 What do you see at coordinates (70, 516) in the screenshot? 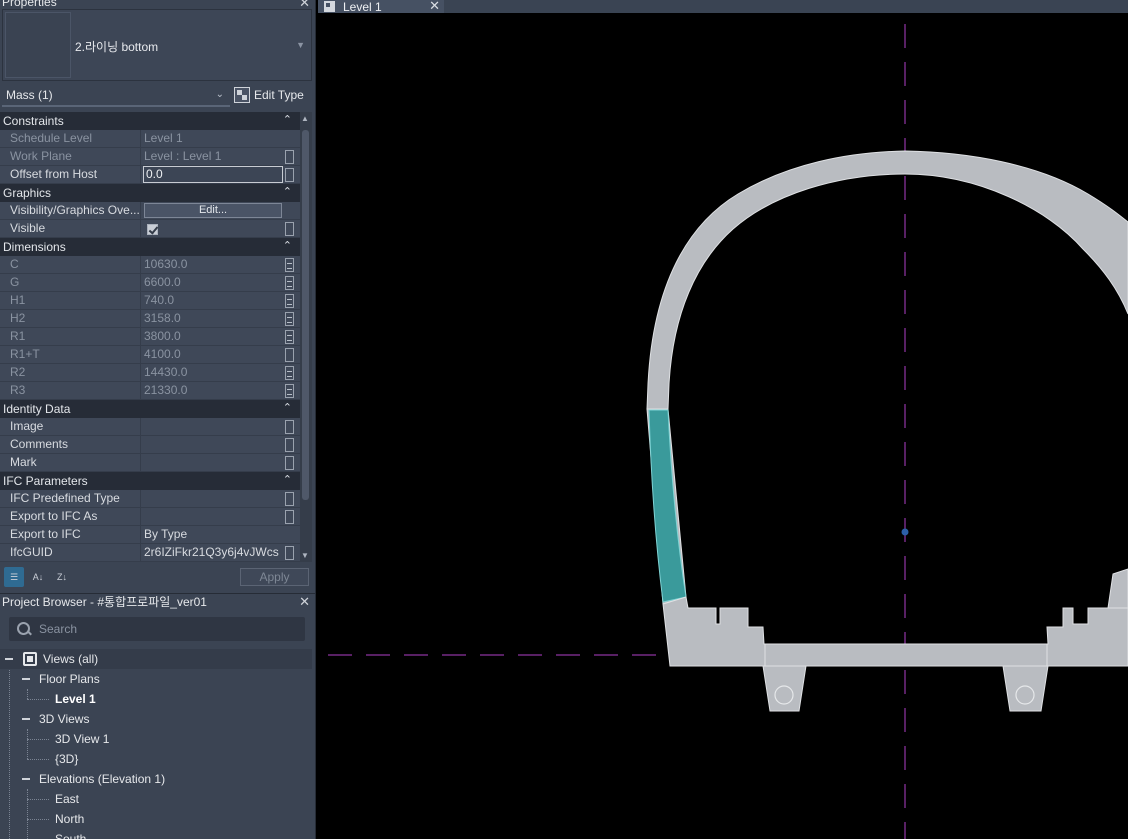
I see `property-name: Export to IFC As` at bounding box center [70, 516].